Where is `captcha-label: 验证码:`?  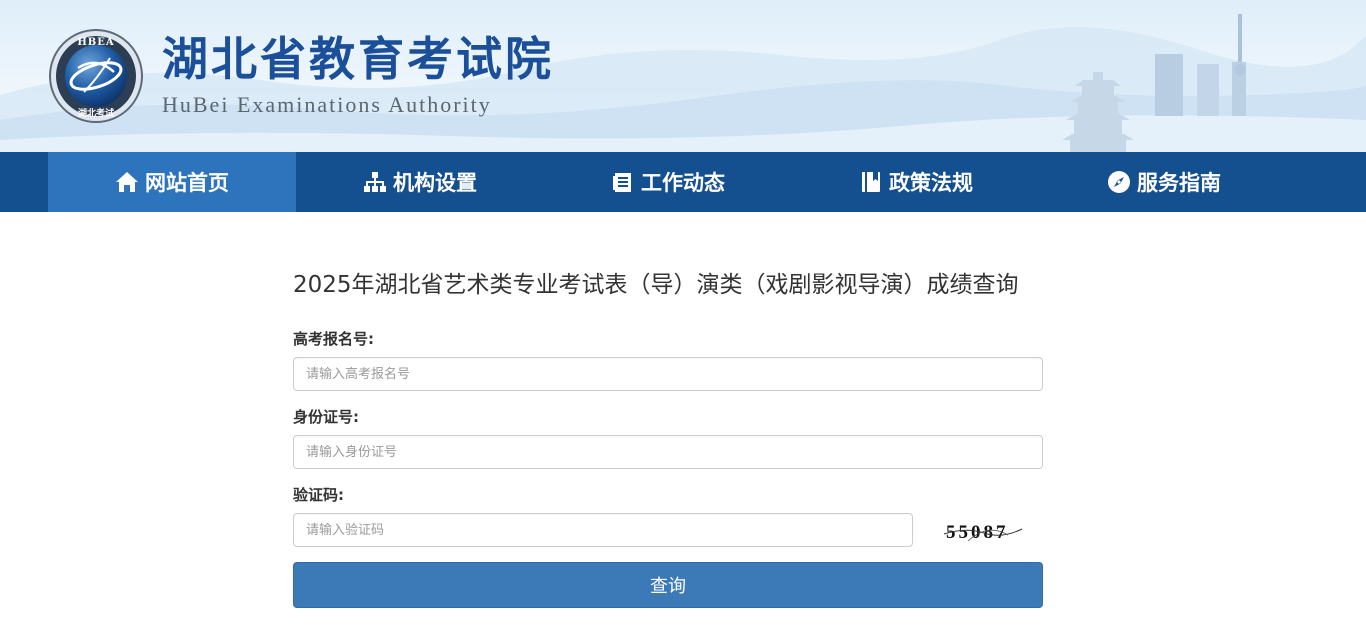
captcha-label: 验证码: is located at coordinates (318, 495).